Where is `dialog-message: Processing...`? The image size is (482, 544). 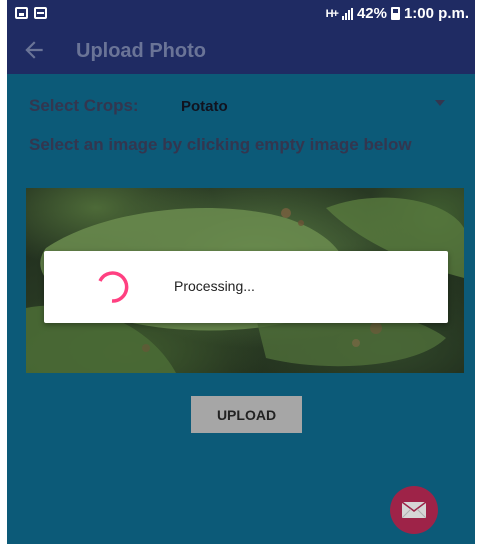
dialog-message: Processing... is located at coordinates (214, 286).